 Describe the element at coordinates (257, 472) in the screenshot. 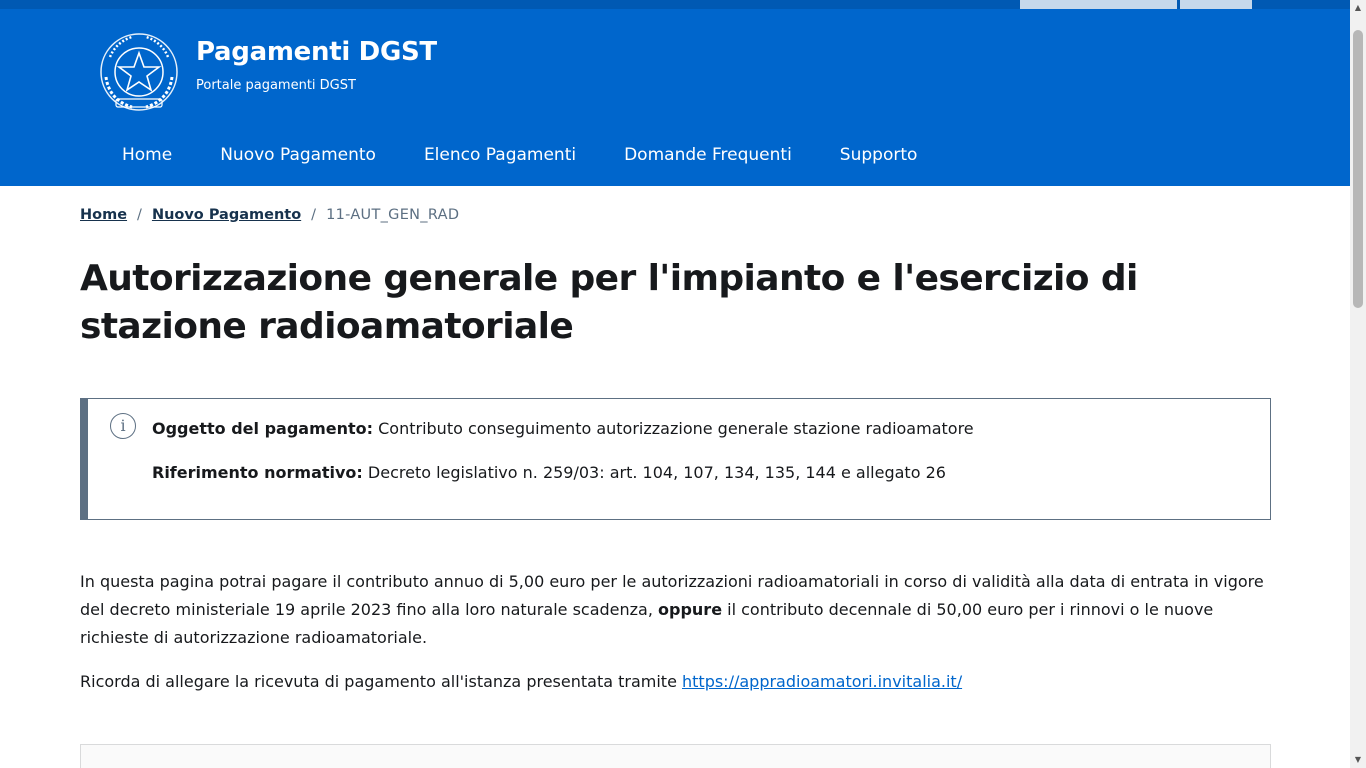

I see `legal-reference-label: Riferimento normativo:` at that location.